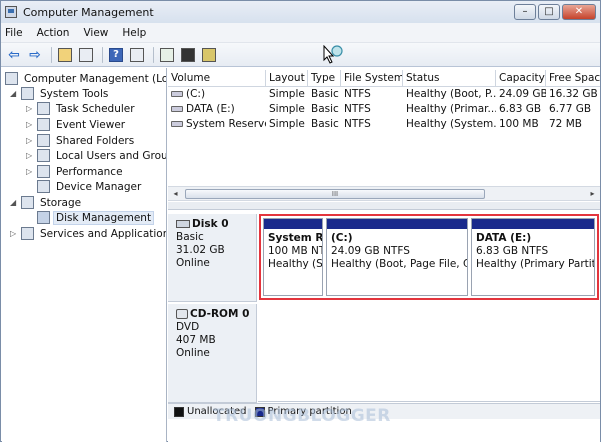 The height and width of the screenshot is (442, 601). I want to click on tree-item-local-users-and-groups: ▷ Local Users and Groups, so click(96, 155).